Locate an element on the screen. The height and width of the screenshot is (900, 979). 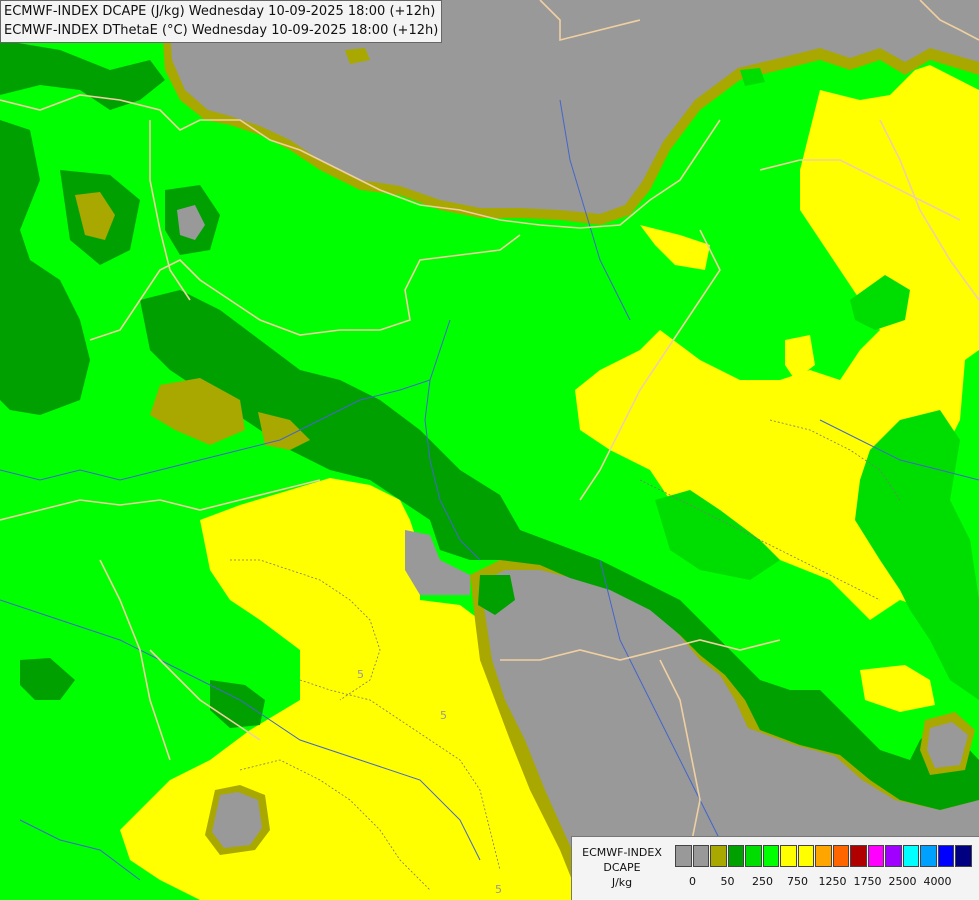
legend-model: ECMWF-INDEX is located at coordinates (622, 852).